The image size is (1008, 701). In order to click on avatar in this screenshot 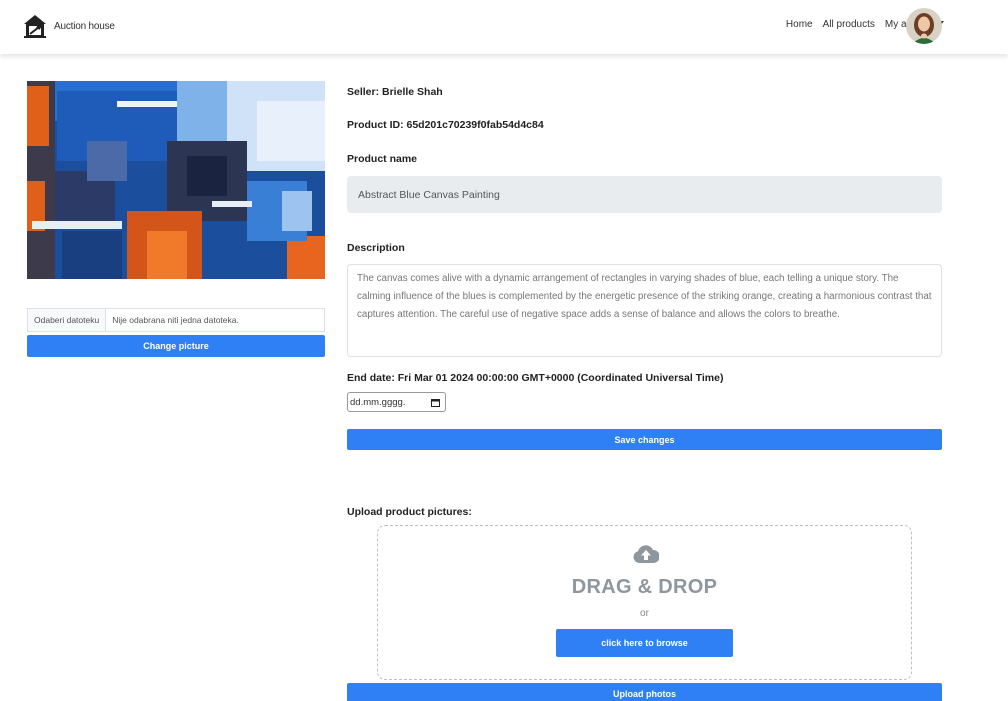, I will do `click(924, 26)`.